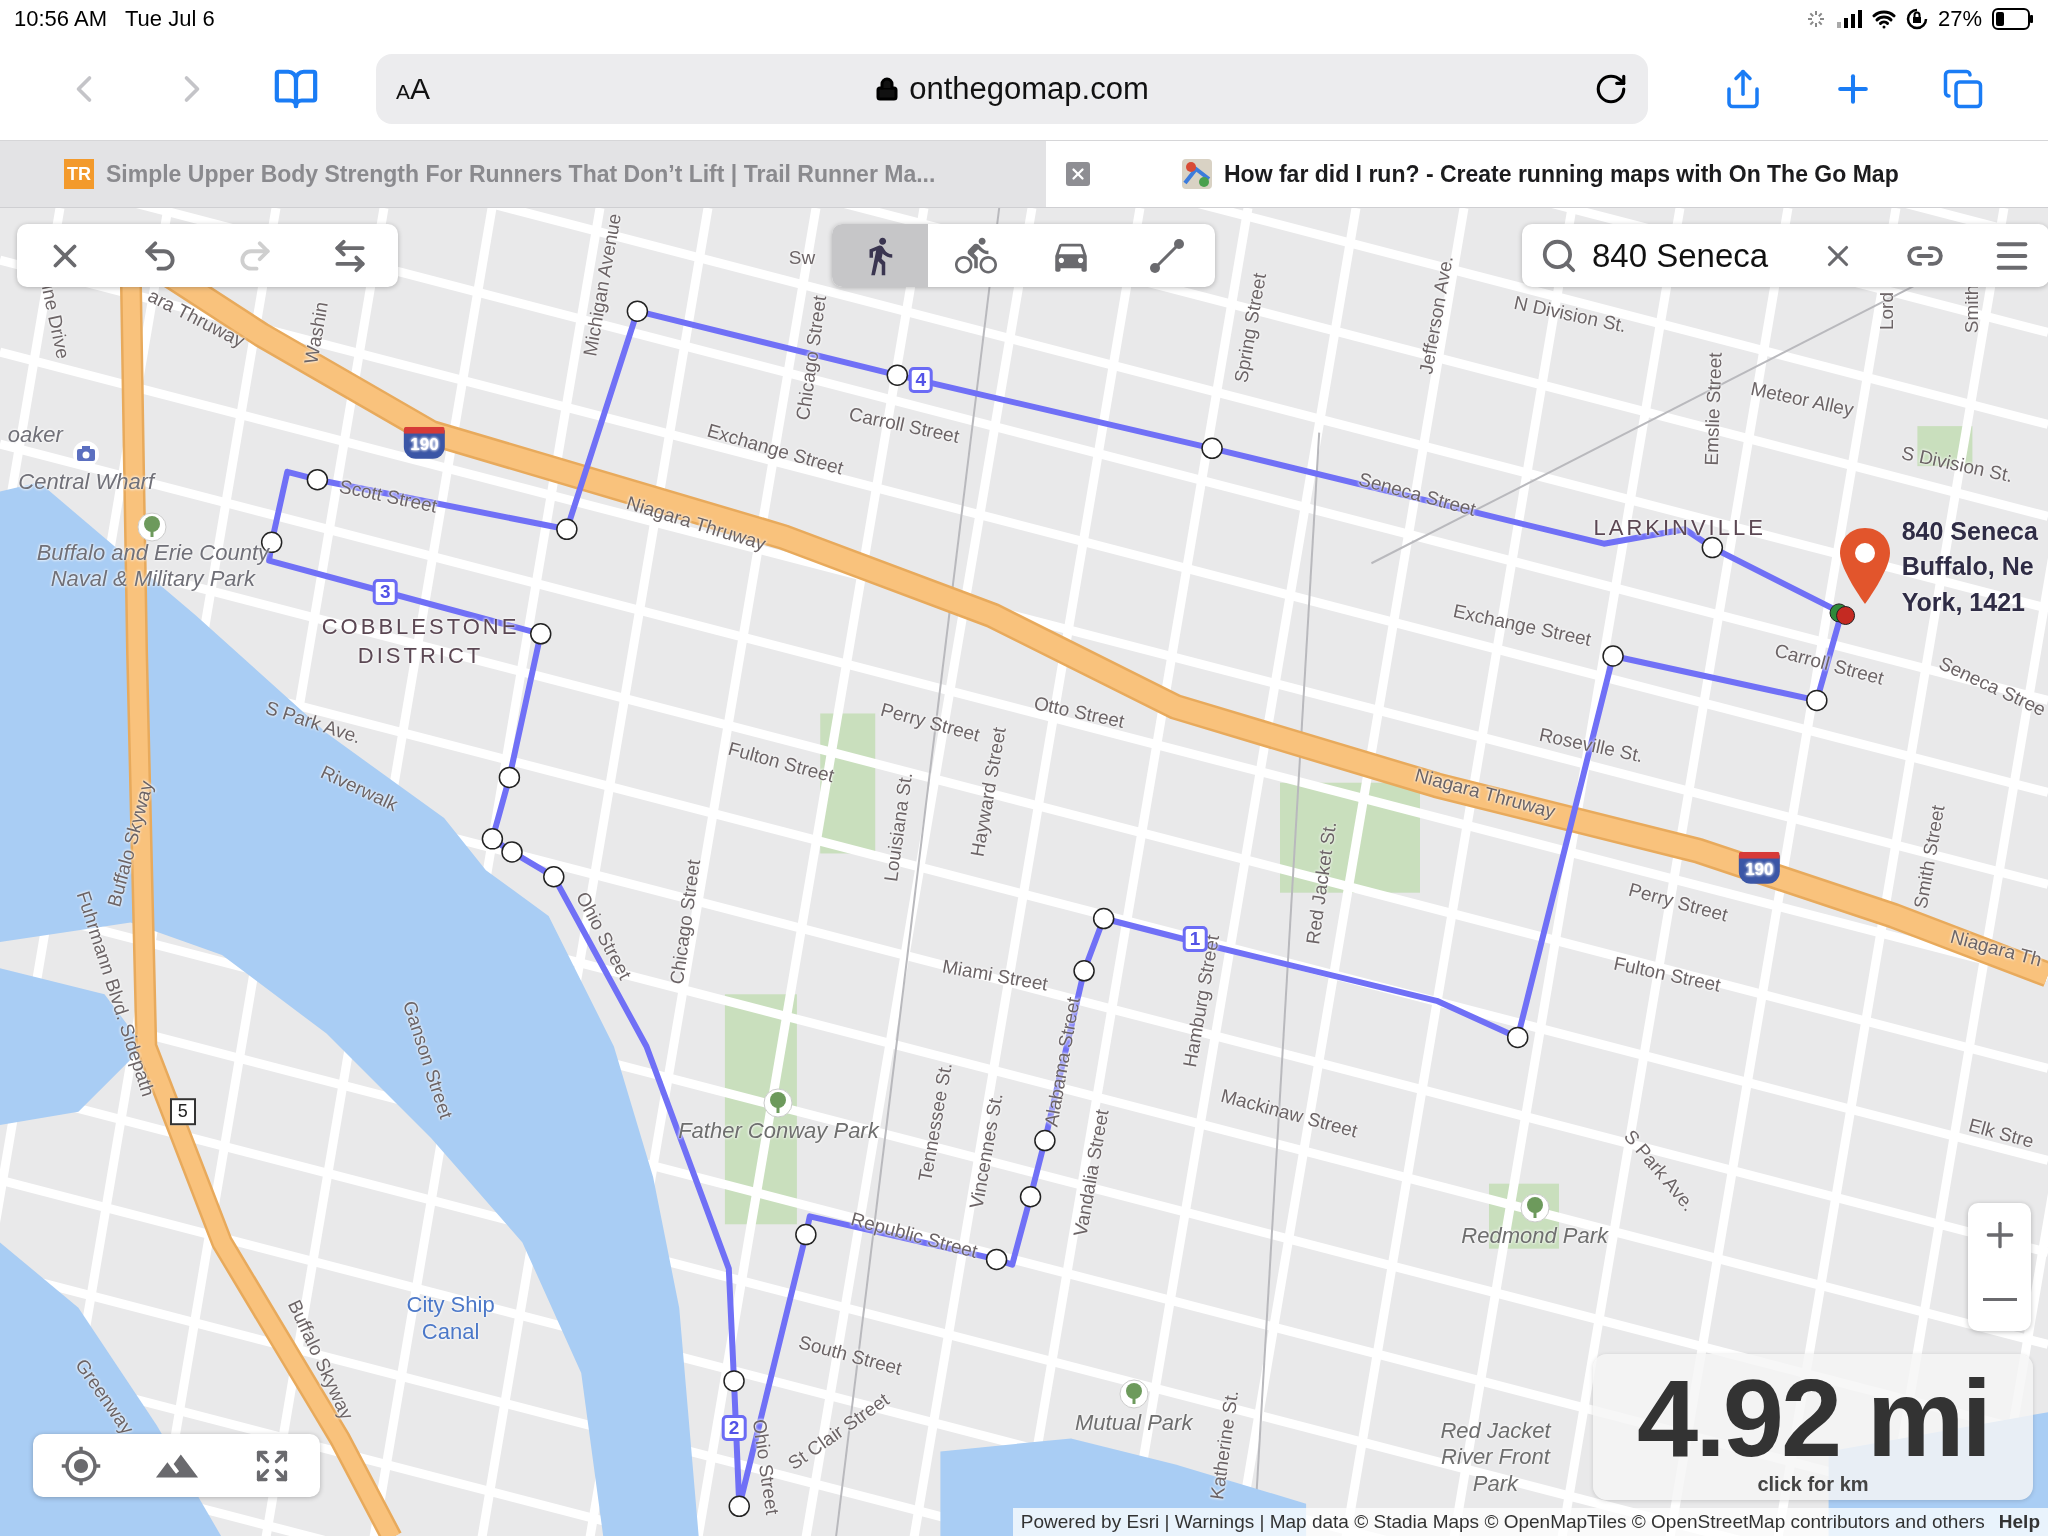  Describe the element at coordinates (385, 592) in the screenshot. I see `segment-number: 3` at that location.